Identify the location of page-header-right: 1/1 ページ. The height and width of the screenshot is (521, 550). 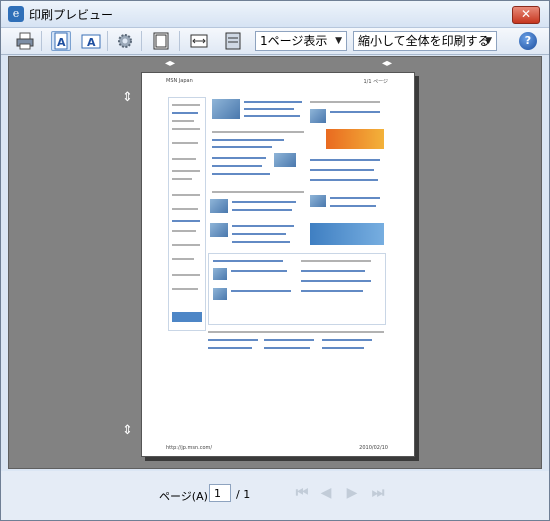
(375, 82).